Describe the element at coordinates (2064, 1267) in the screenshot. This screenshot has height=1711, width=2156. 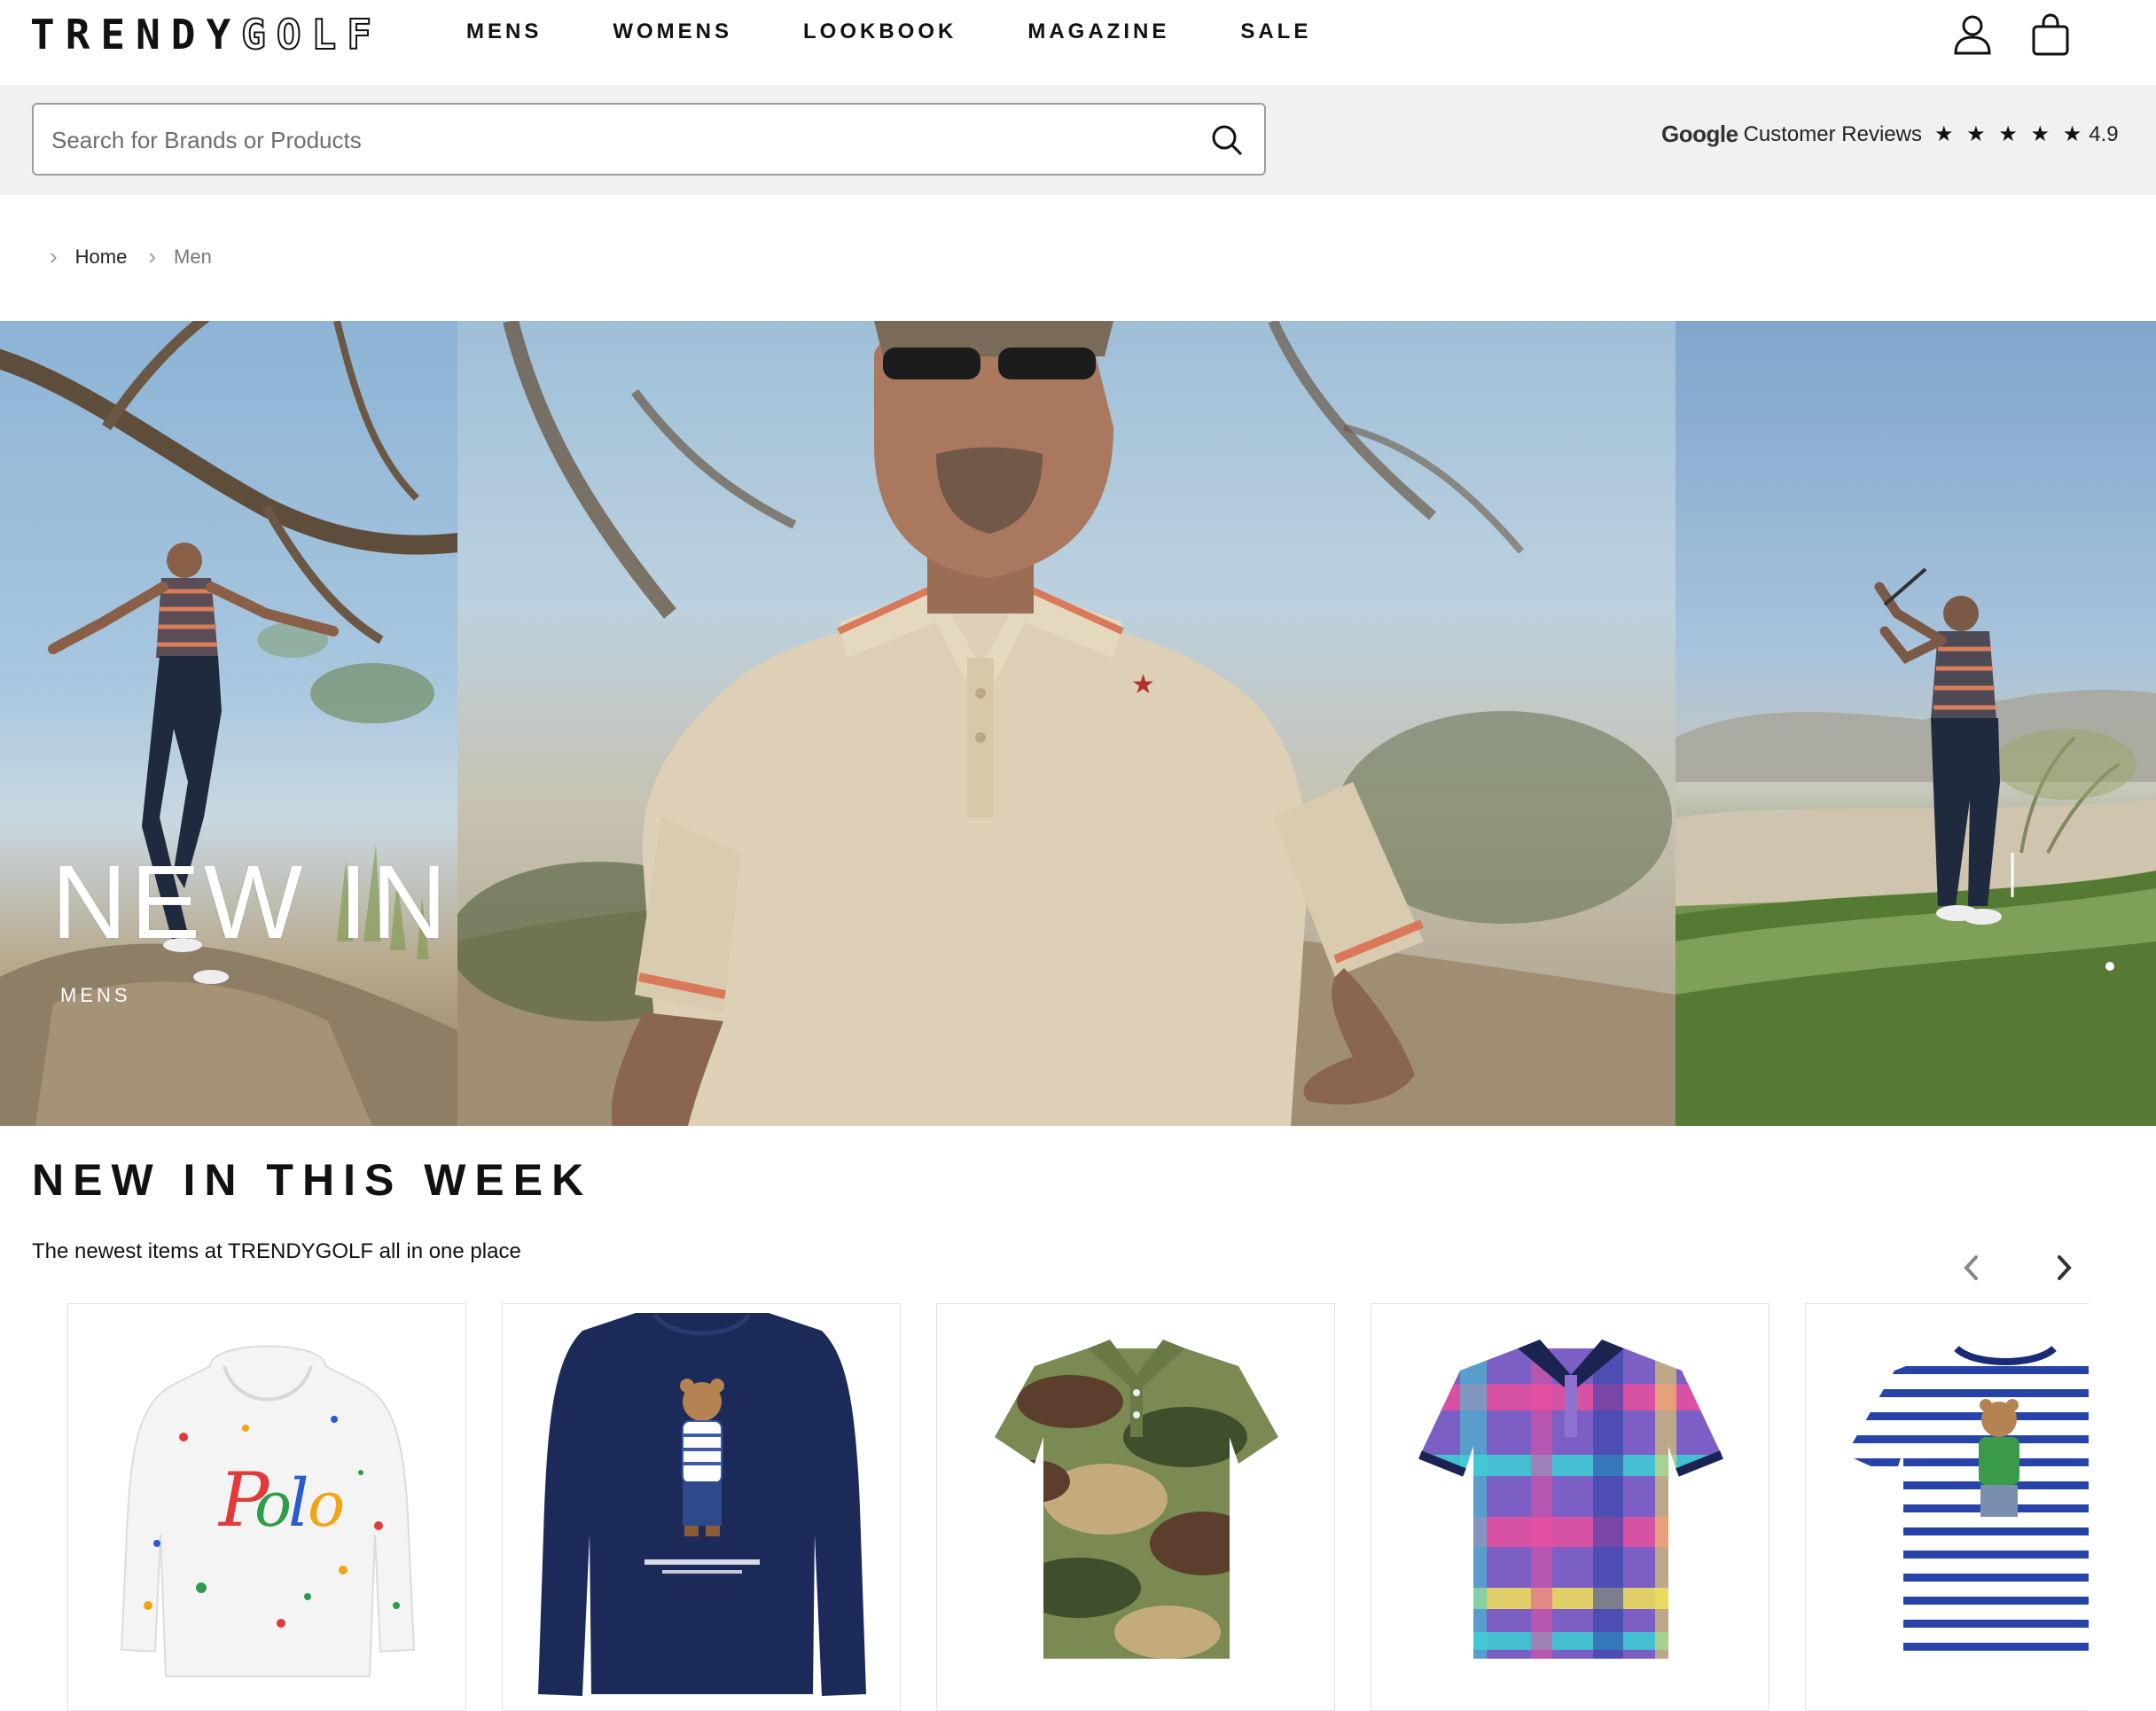
I see `carousel-next-button` at that location.